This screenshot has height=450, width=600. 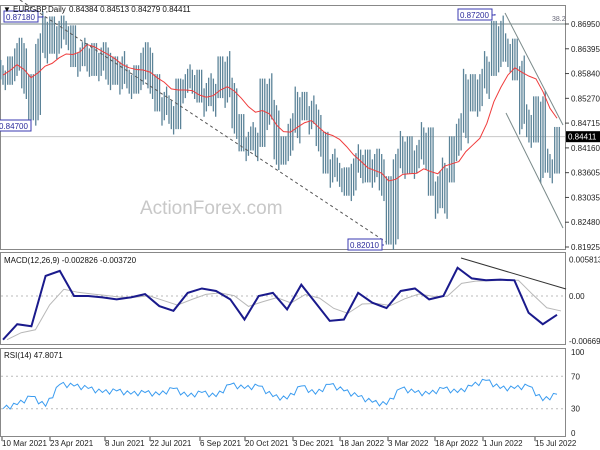 What do you see at coordinates (585, 49) in the screenshot?
I see `price-tick-label: 0.86395` at bounding box center [585, 49].